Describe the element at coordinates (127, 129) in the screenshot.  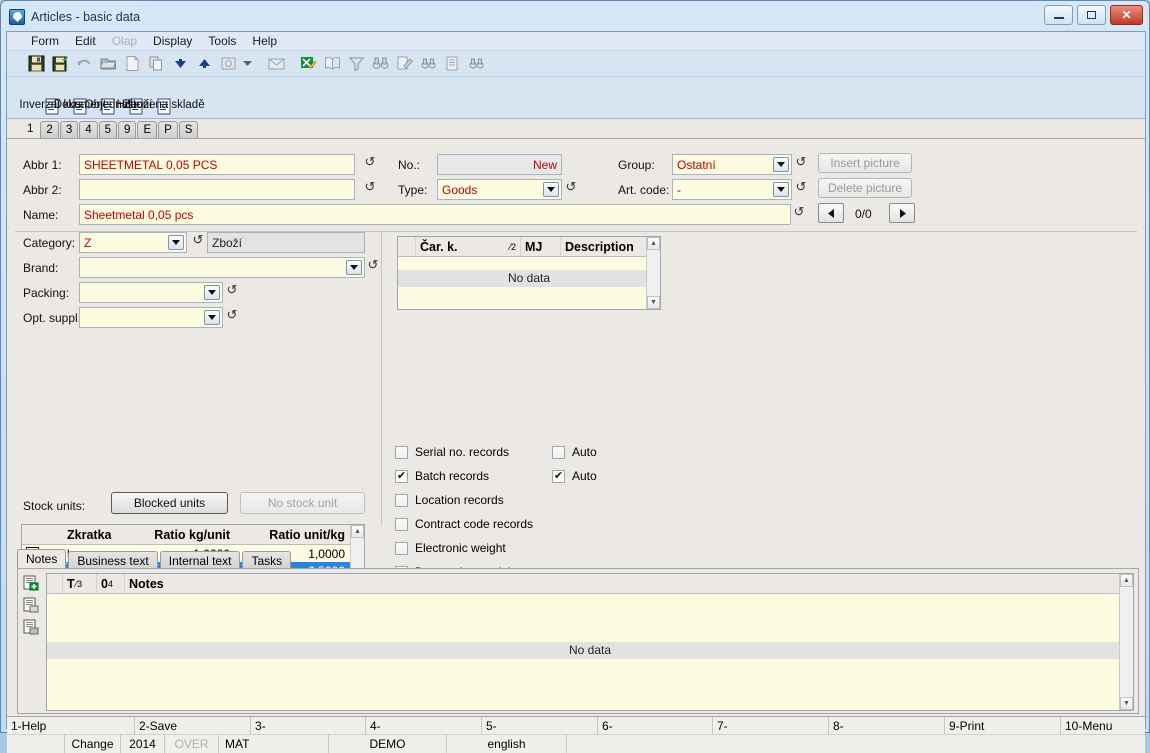
I see `page-tab-9: 9` at that location.